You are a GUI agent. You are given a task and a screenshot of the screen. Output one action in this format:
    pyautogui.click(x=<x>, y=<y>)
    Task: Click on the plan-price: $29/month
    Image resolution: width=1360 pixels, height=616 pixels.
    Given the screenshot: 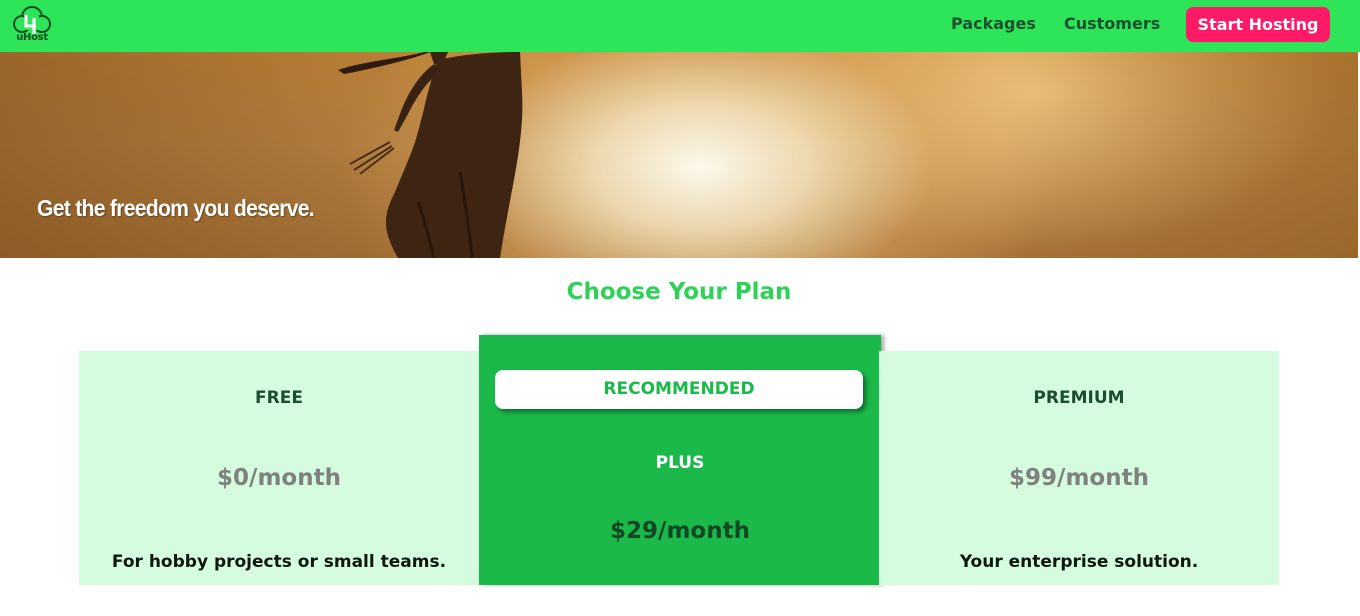 What is the action you would take?
    pyautogui.click(x=680, y=531)
    